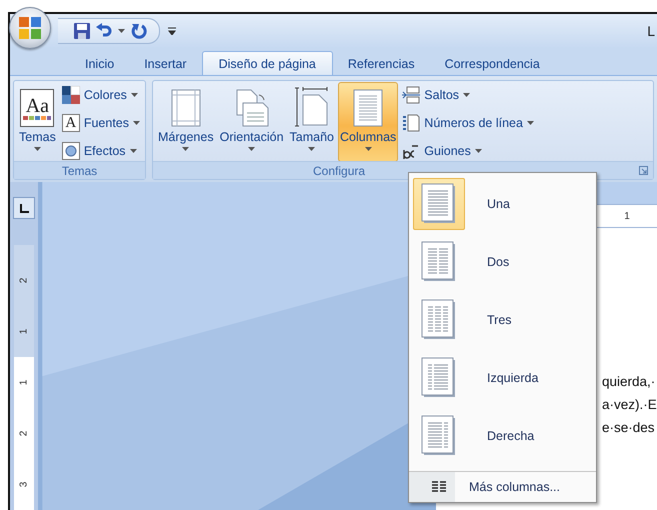  Describe the element at coordinates (492, 63) in the screenshot. I see `ribbon-tab: Correspondencia` at that location.